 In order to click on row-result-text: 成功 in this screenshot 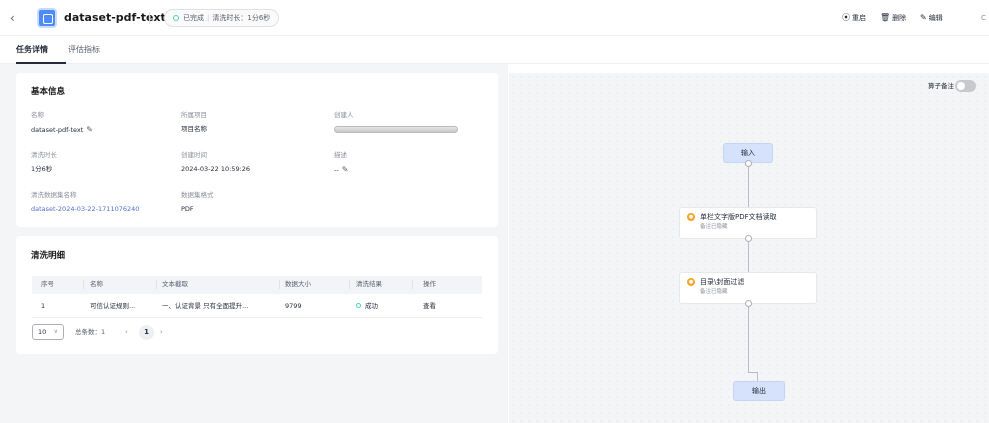, I will do `click(371, 306)`.